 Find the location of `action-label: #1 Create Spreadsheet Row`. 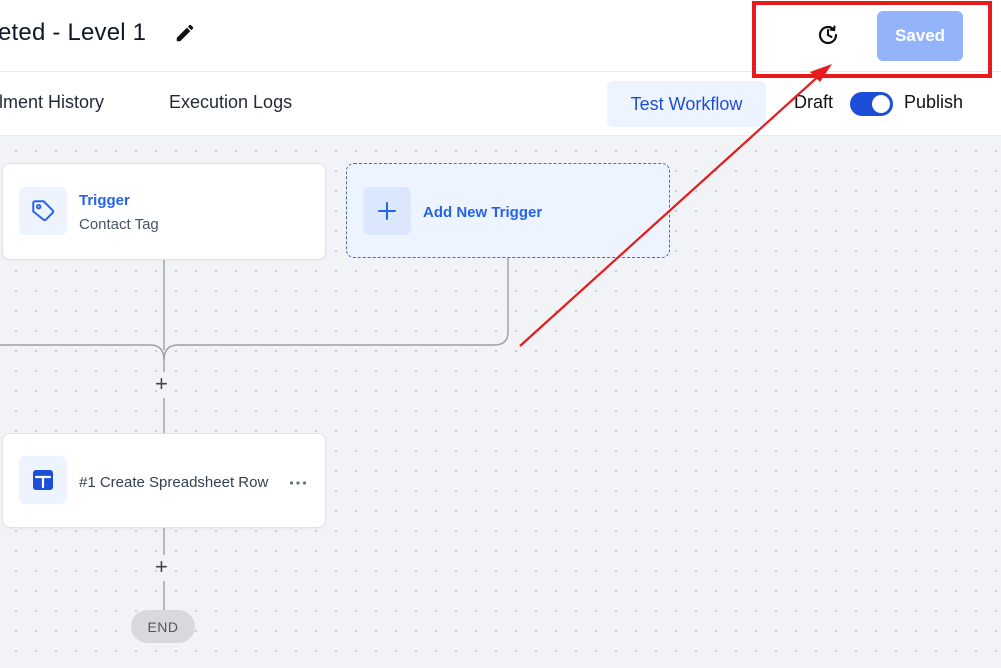

action-label: #1 Create Spreadsheet Row is located at coordinates (174, 482).